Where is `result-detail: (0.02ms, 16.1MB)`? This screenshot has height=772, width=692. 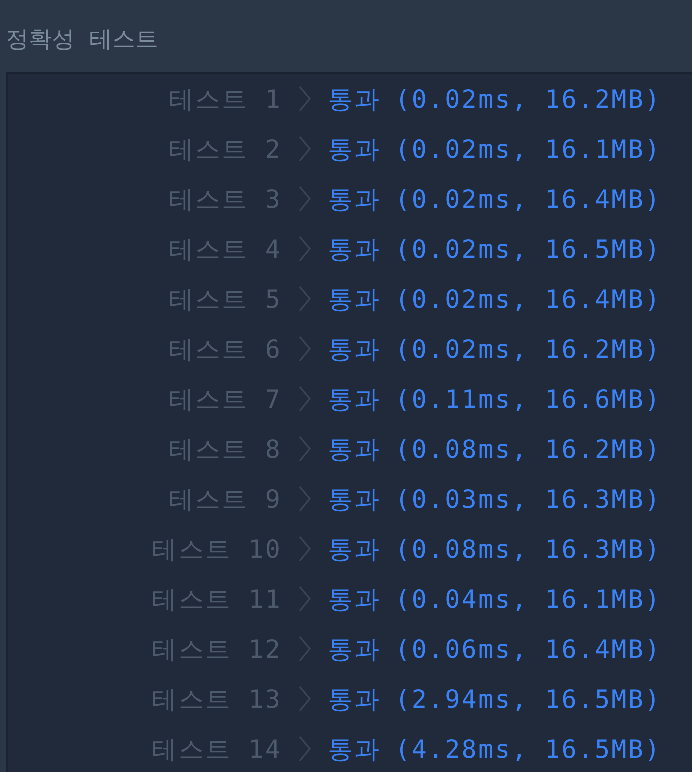 result-detail: (0.02ms, 16.1MB) is located at coordinates (528, 149).